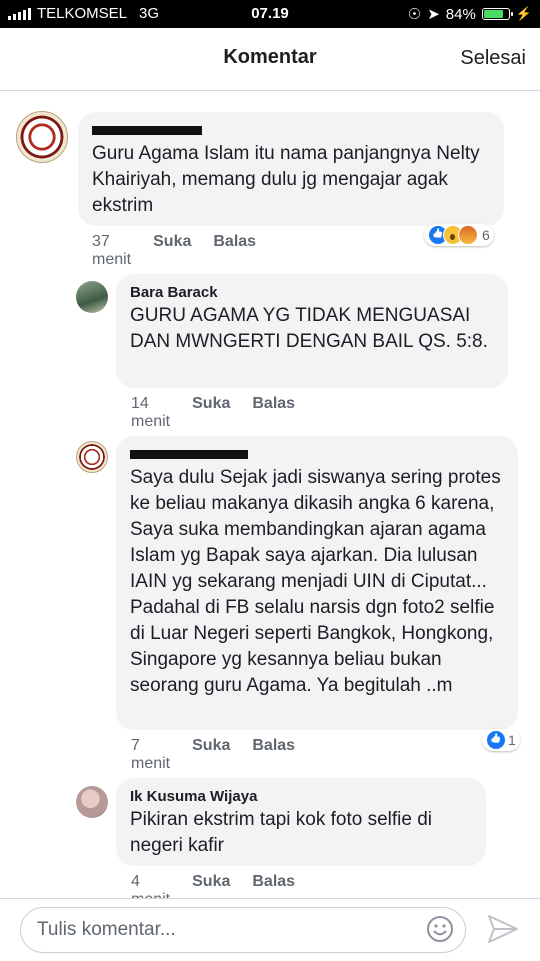 The image size is (540, 961). What do you see at coordinates (503, 929) in the screenshot?
I see `send-icon` at bounding box center [503, 929].